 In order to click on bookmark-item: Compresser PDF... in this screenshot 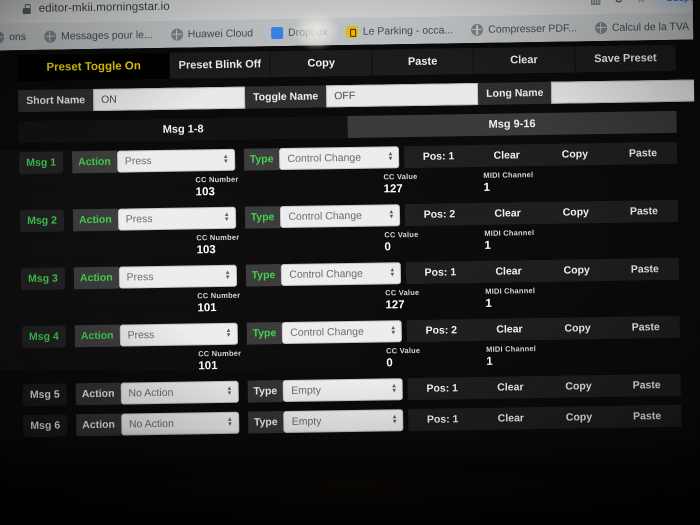, I will do `click(524, 29)`.